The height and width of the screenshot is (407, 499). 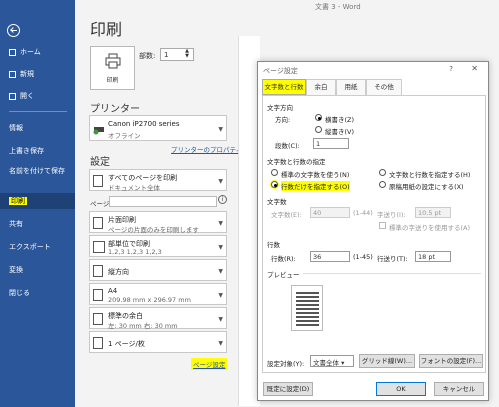 I want to click on char-pitch-label: 字送り(I):, so click(x=391, y=215).